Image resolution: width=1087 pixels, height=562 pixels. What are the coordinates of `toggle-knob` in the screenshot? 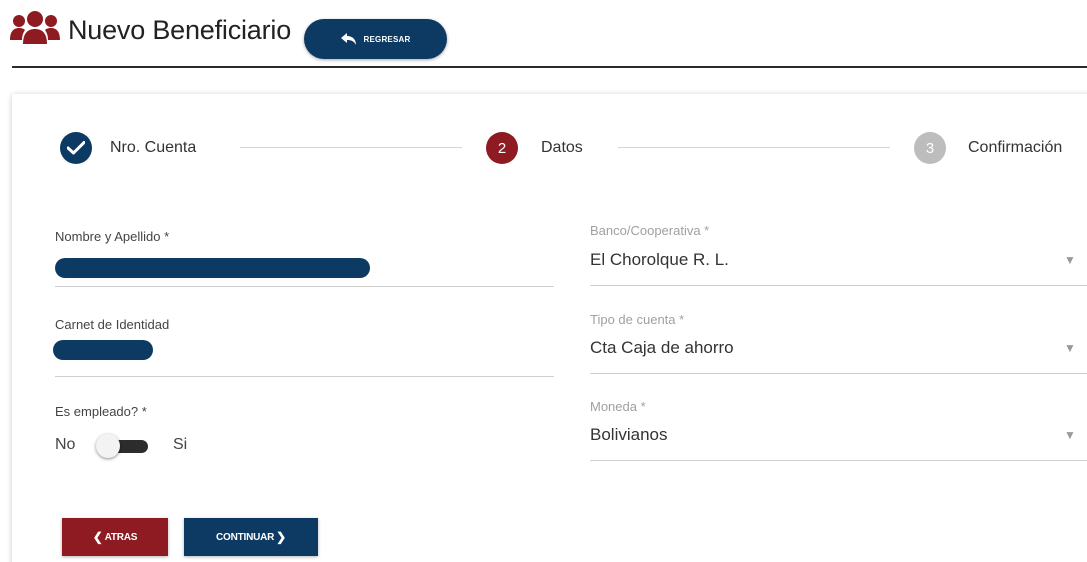 It's located at (108, 446).